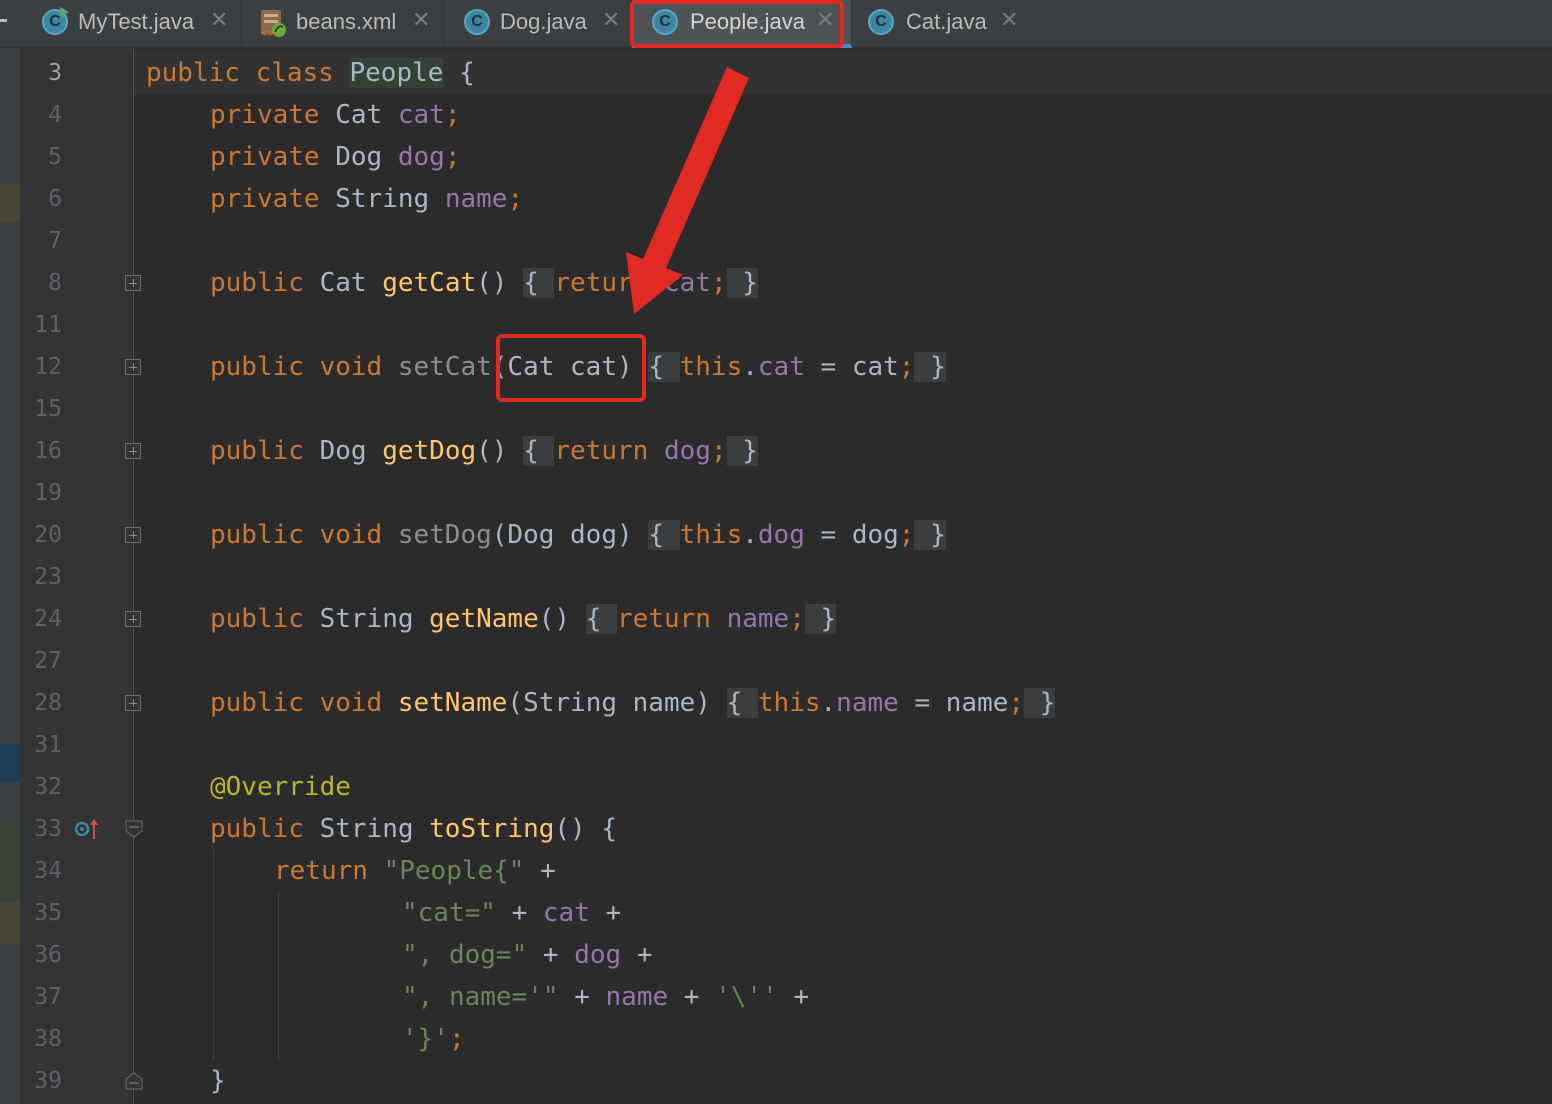 This screenshot has height=1104, width=1552. Describe the element at coordinates (433, 1039) in the screenshot. I see `code-line-38: '}';` at that location.